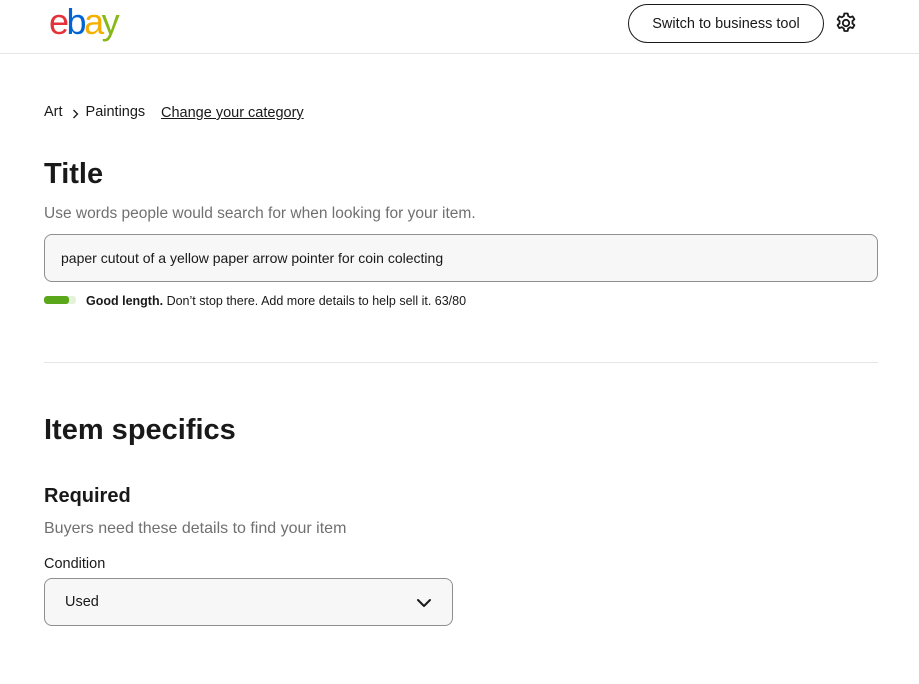 The height and width of the screenshot is (684, 919). Describe the element at coordinates (846, 23) in the screenshot. I see `gear-icon` at that location.